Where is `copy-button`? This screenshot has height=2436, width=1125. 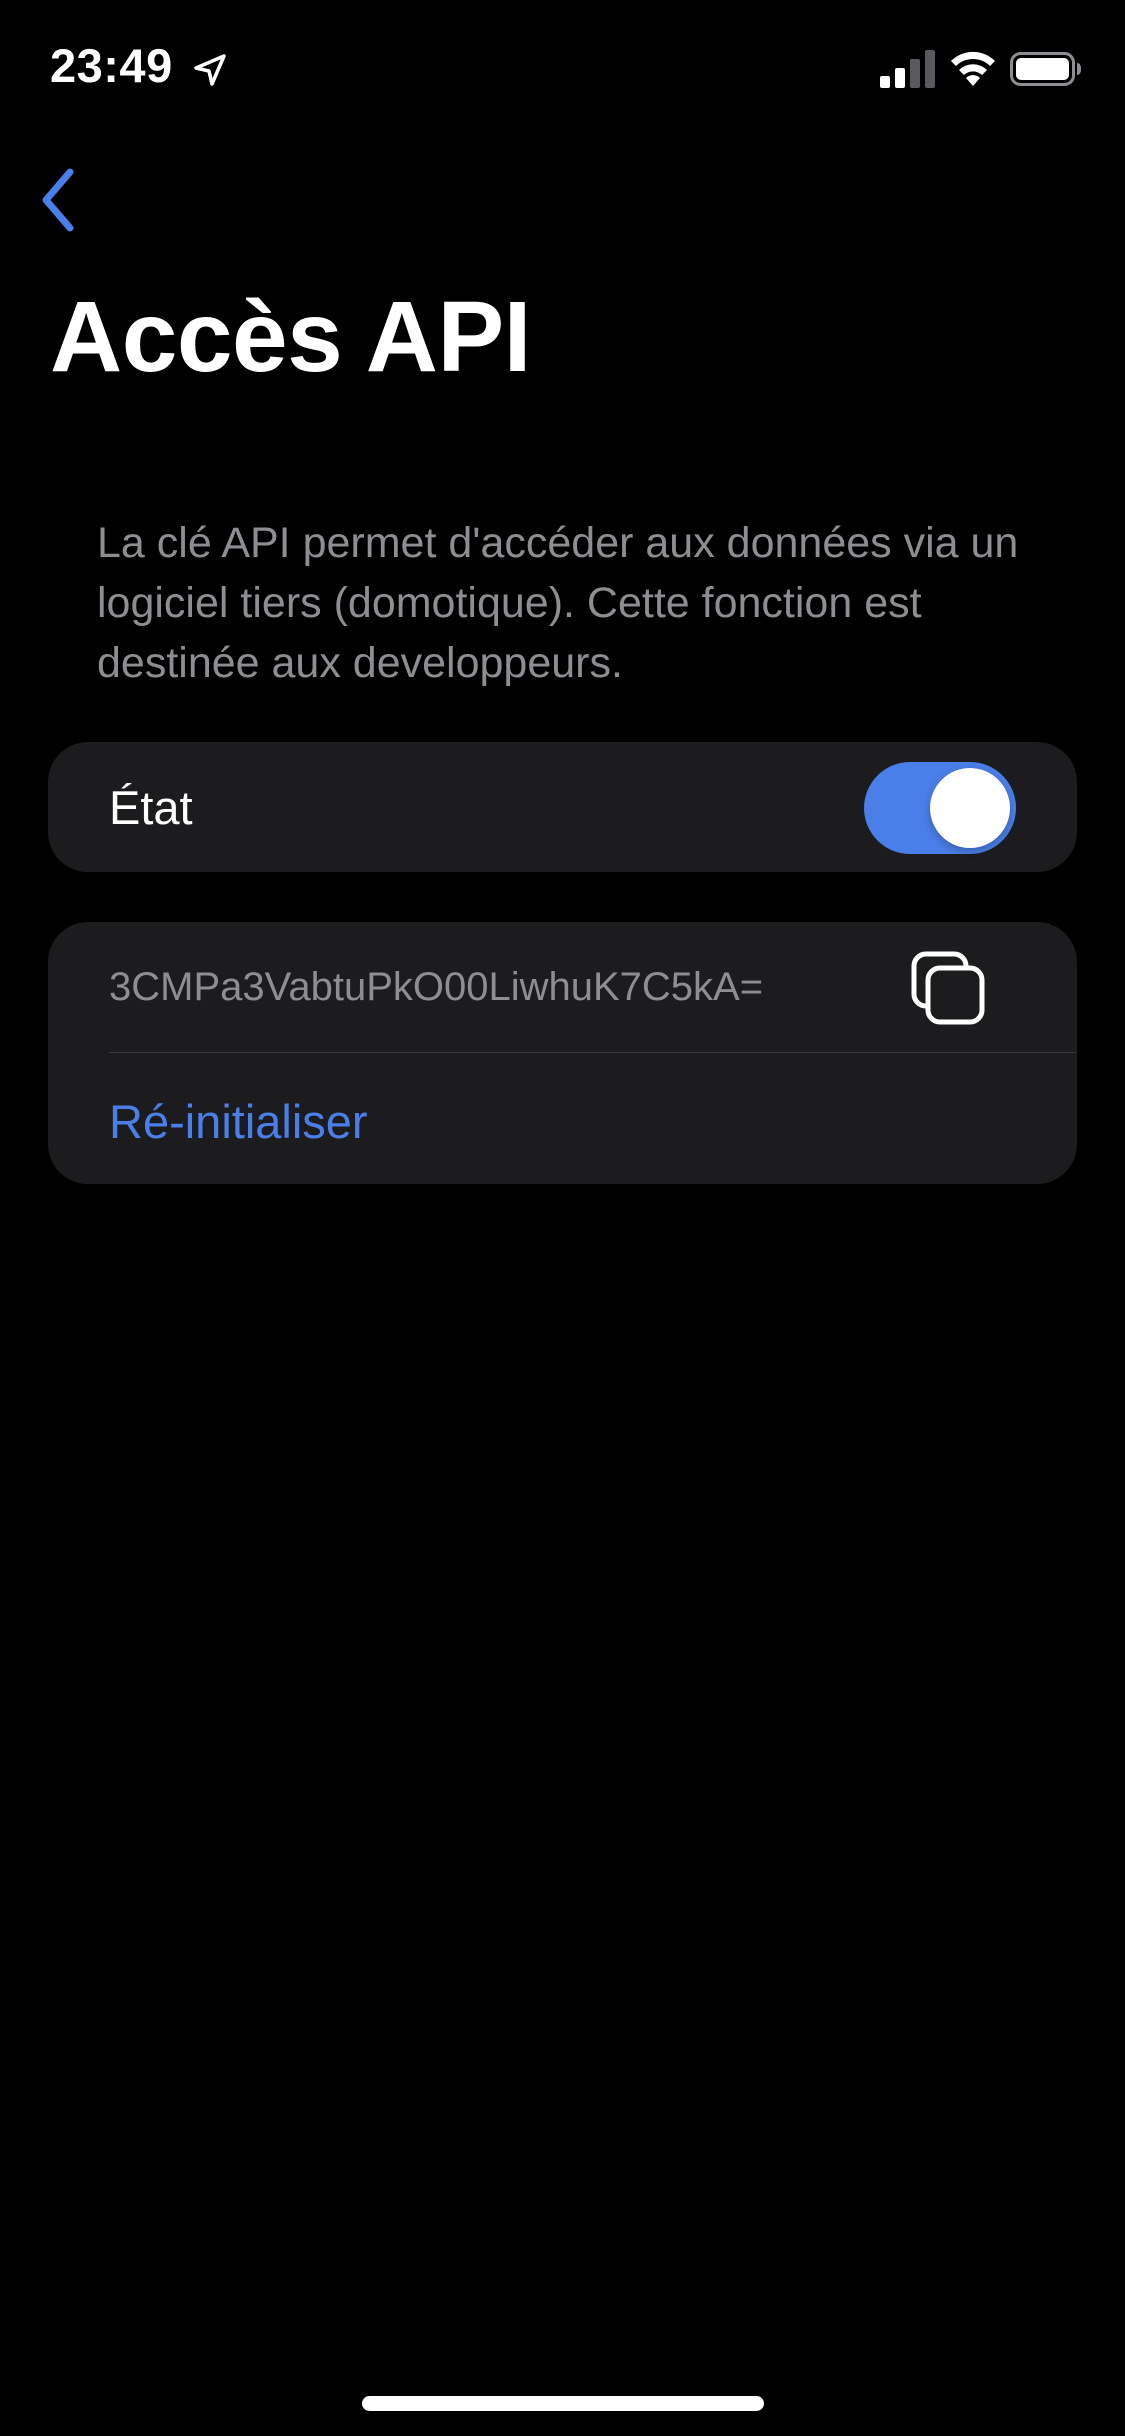
copy-button is located at coordinates (948, 988).